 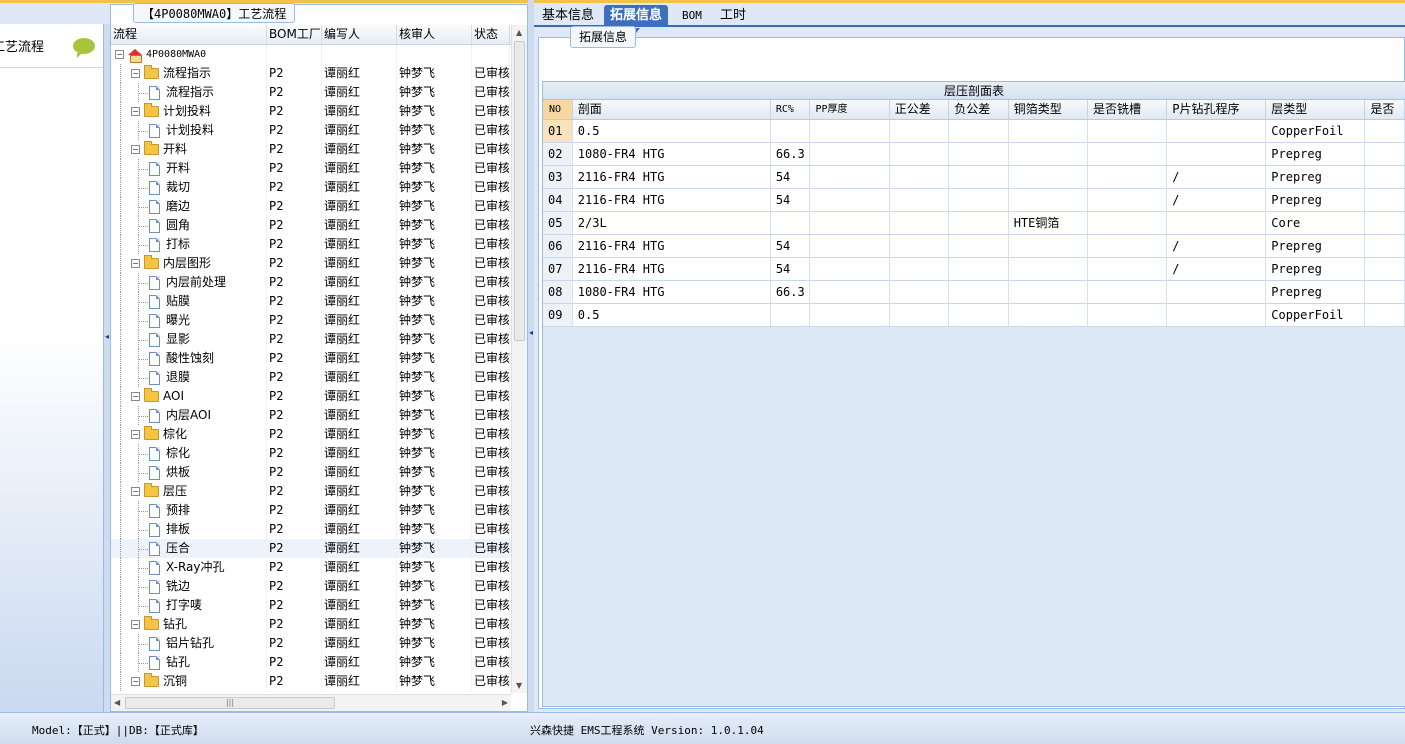 I want to click on tree-node: 开料, so click(x=169, y=168).